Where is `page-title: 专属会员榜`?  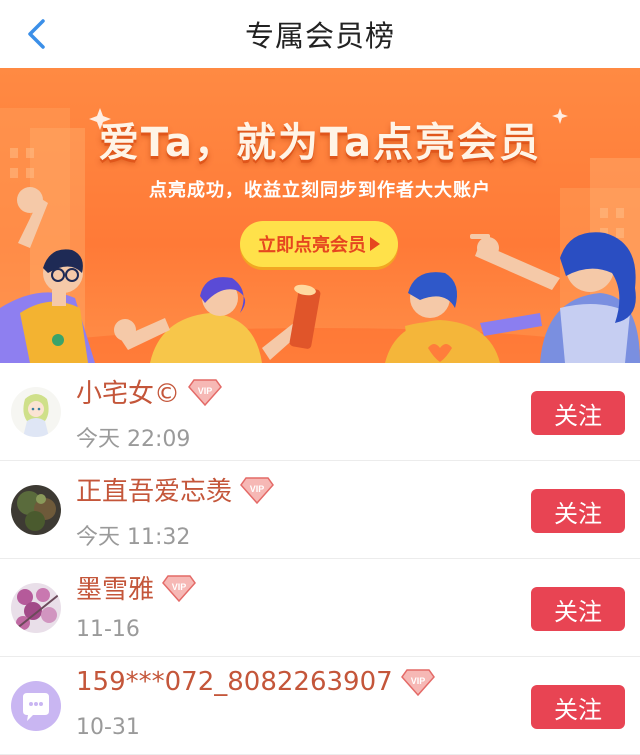 page-title: 专属会员榜 is located at coordinates (319, 36).